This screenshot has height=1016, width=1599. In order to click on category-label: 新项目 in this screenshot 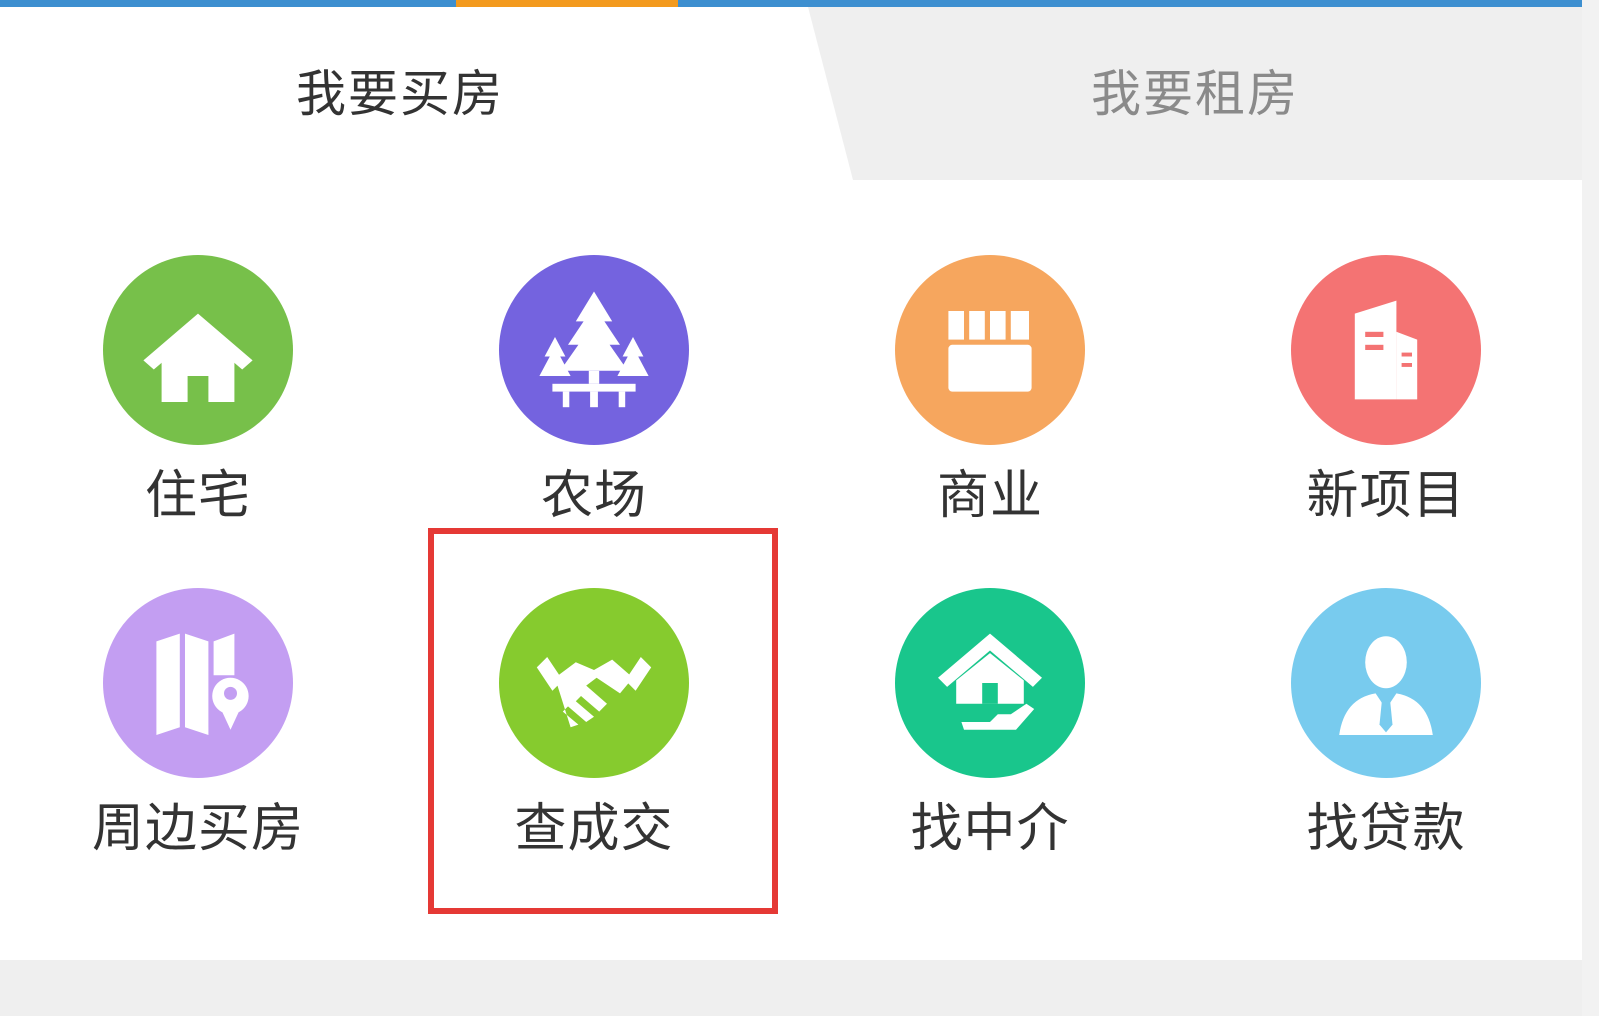, I will do `click(1386, 496)`.